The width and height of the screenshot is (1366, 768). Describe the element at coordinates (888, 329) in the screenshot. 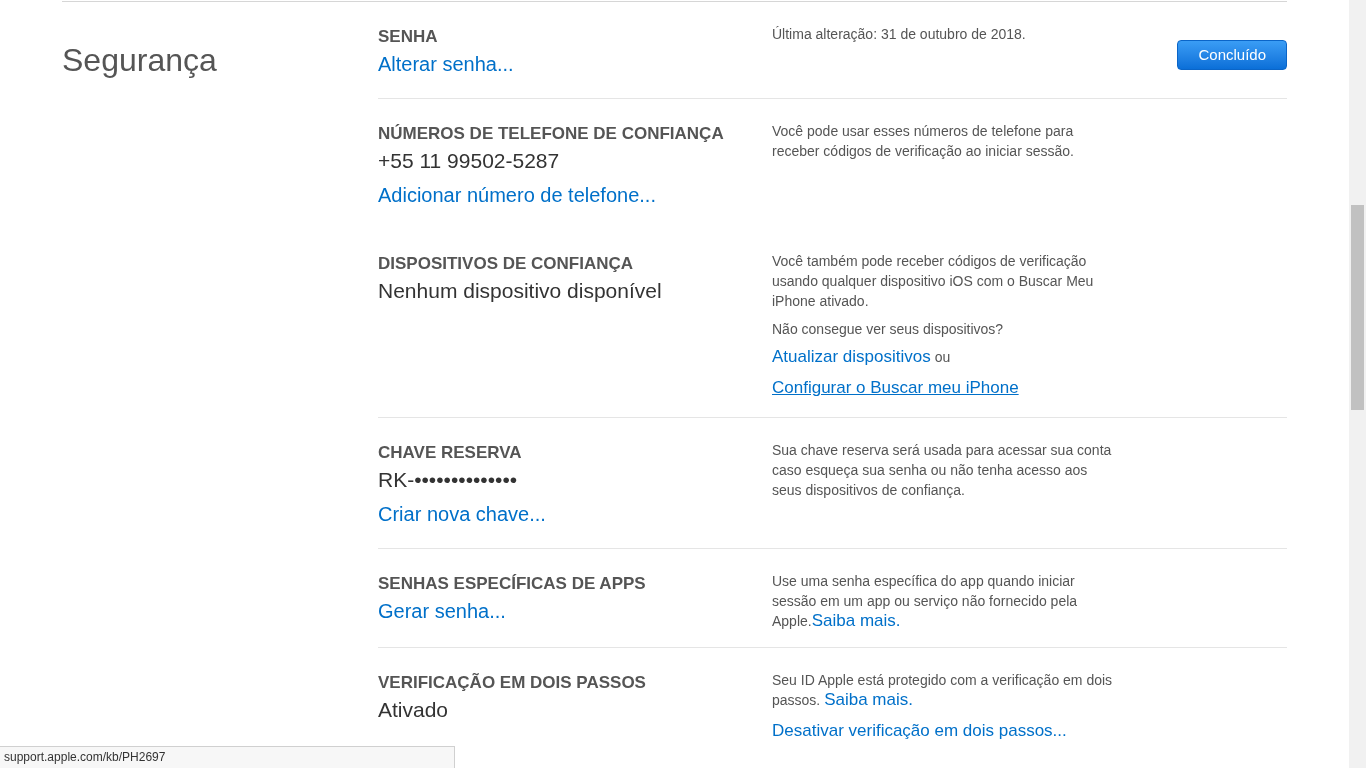

I see `description-text: Não consegue ver seus dispositivos?` at that location.